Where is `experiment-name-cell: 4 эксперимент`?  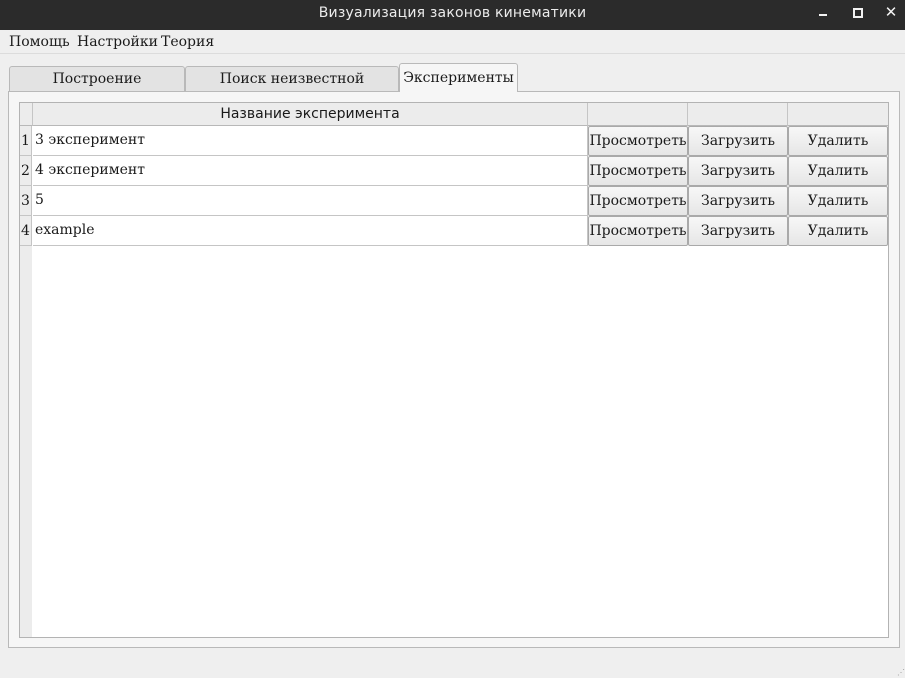
experiment-name-cell: 4 эксперимент is located at coordinates (310, 171).